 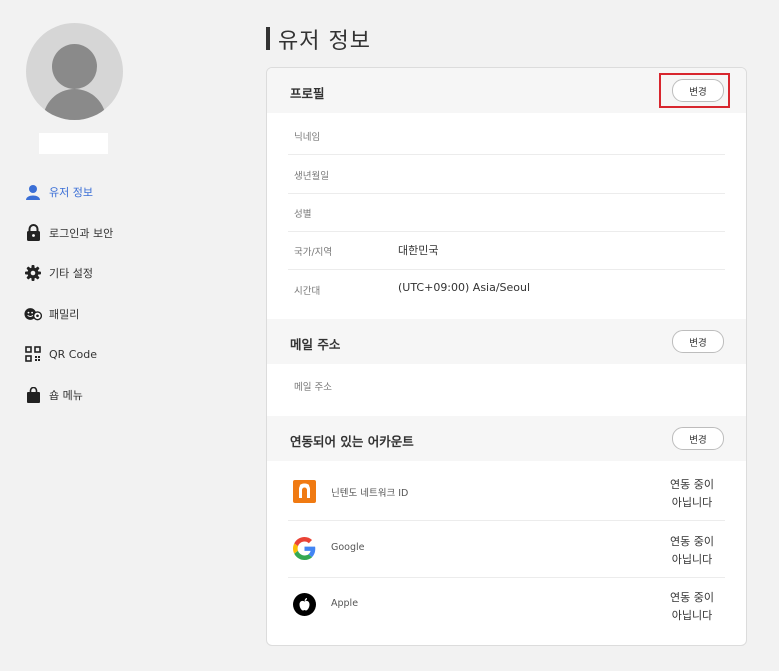 What do you see at coordinates (506, 212) in the screenshot?
I see `profile-row-gender: 성별` at bounding box center [506, 212].